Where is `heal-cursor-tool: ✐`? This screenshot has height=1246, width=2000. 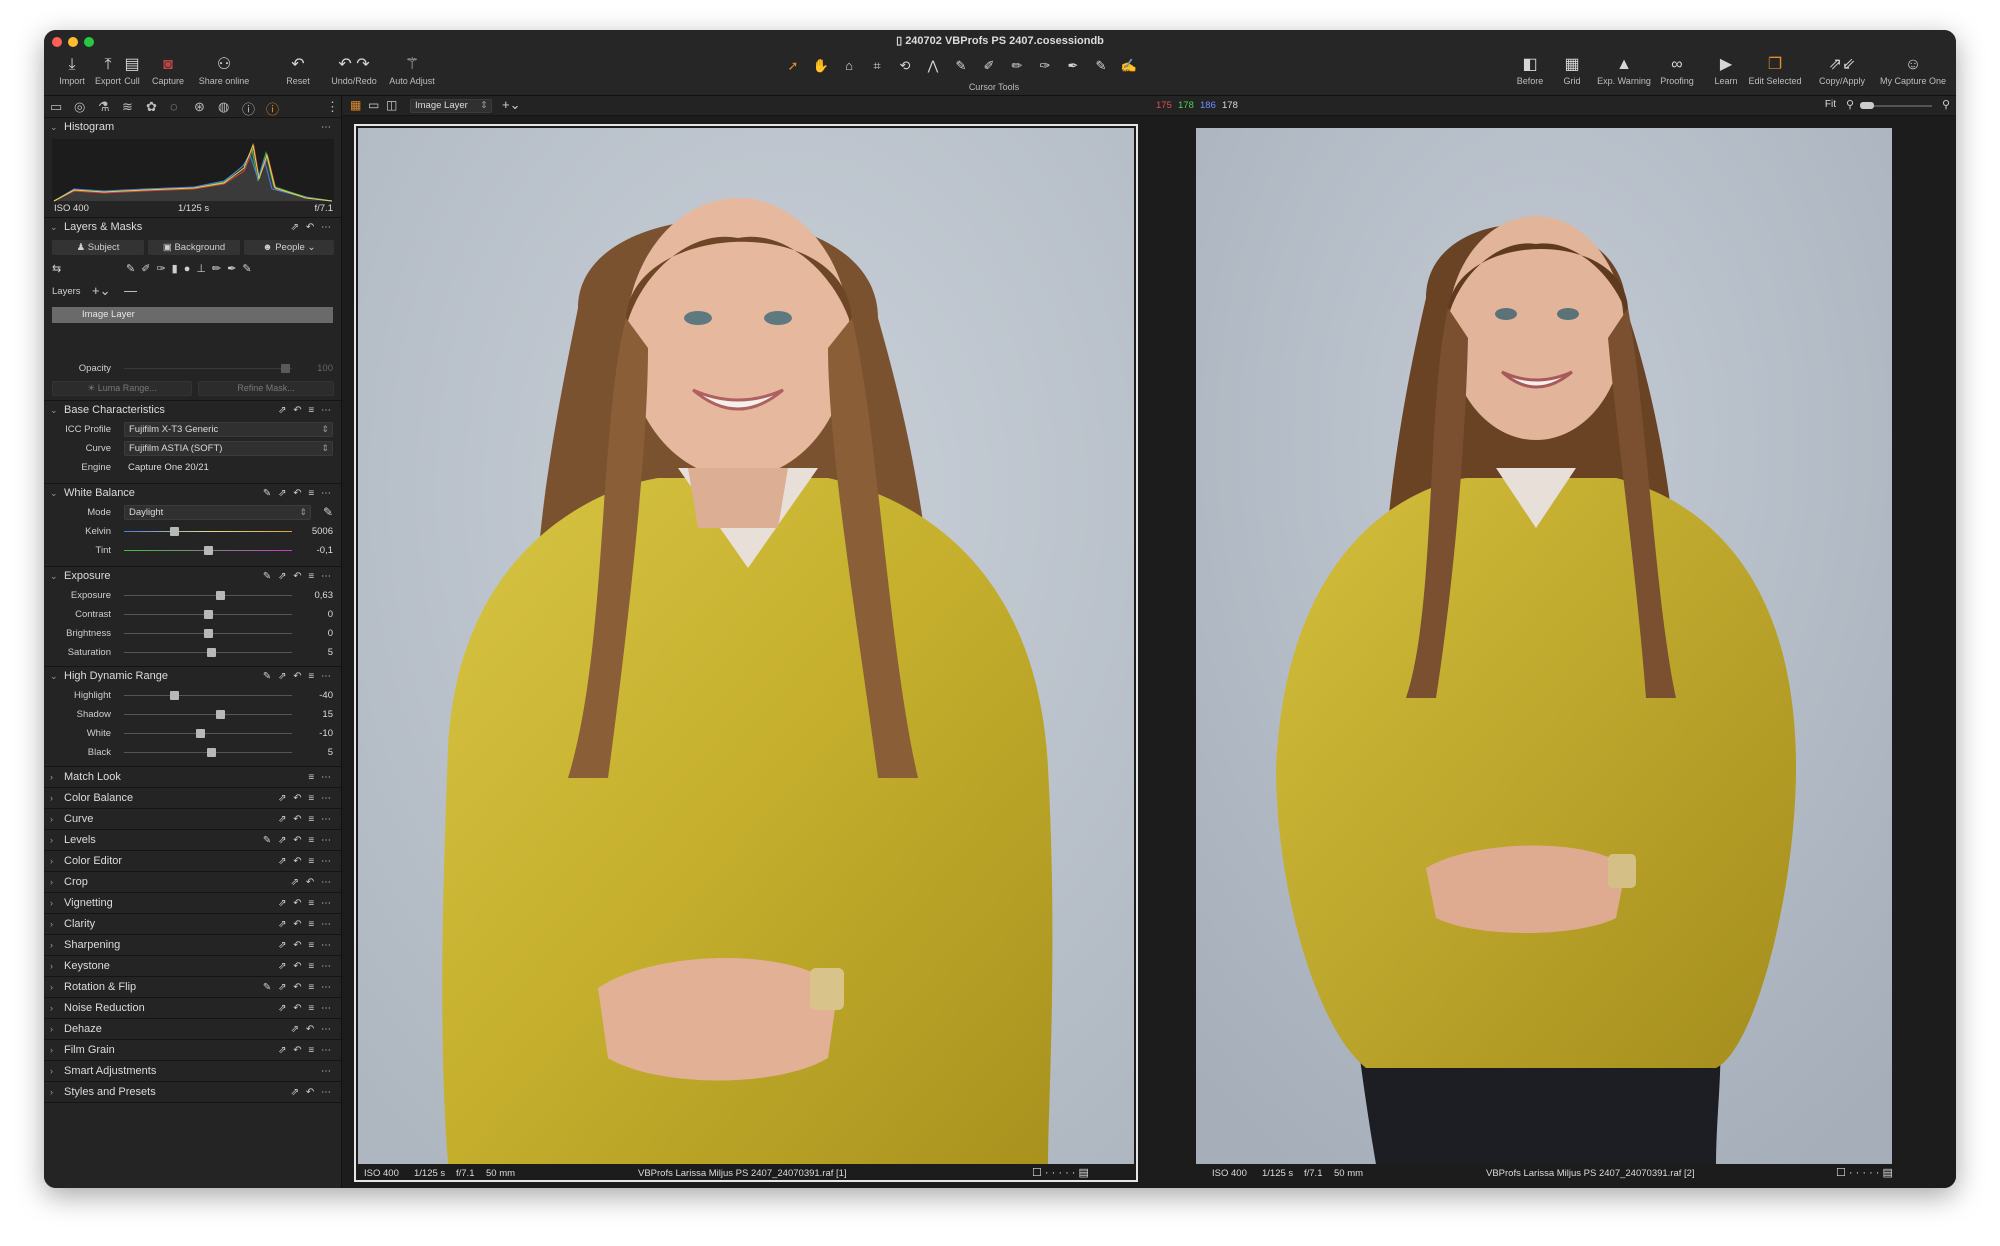
heal-cursor-tool: ✐ is located at coordinates (989, 67).